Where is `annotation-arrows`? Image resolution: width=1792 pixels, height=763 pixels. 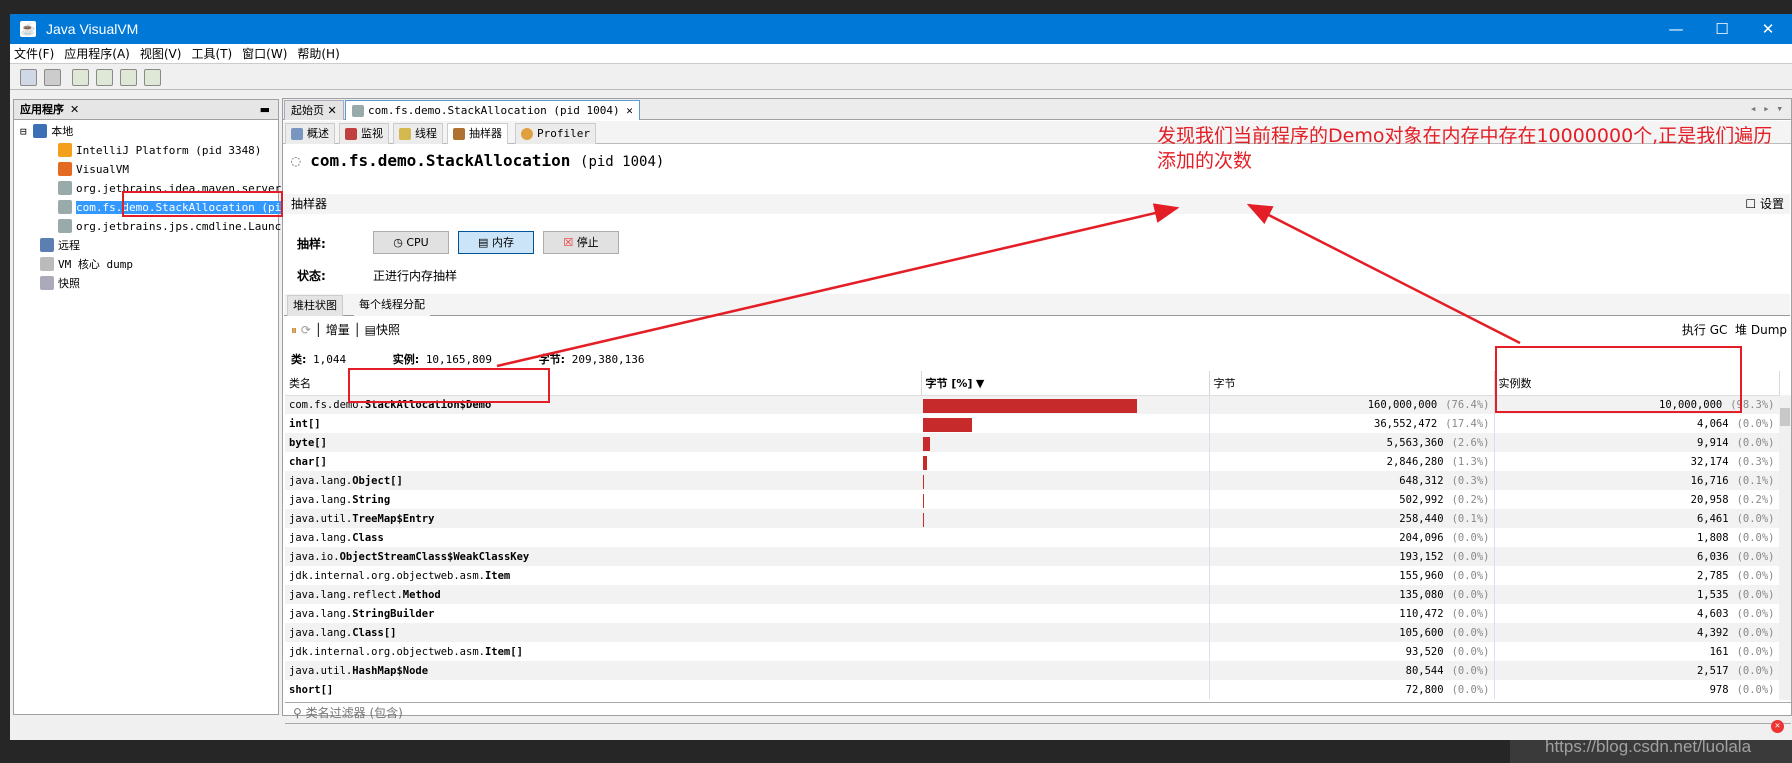 annotation-arrows is located at coordinates (1008, 285).